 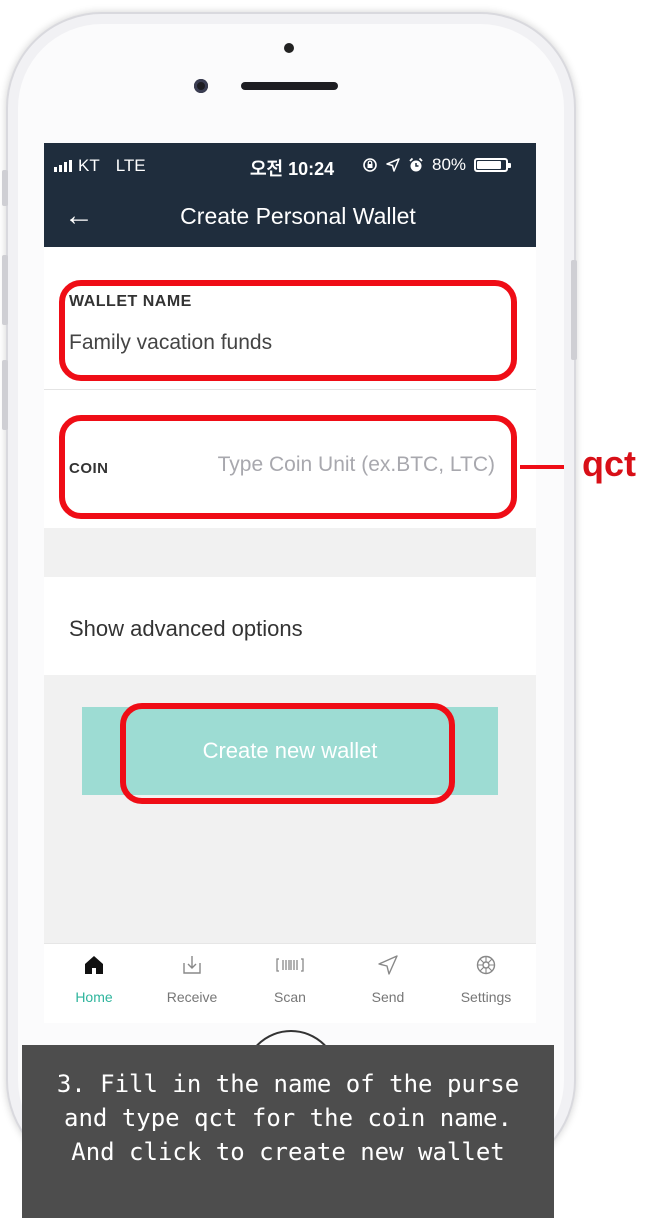 I want to click on wallet-name-input, so click(x=289, y=343).